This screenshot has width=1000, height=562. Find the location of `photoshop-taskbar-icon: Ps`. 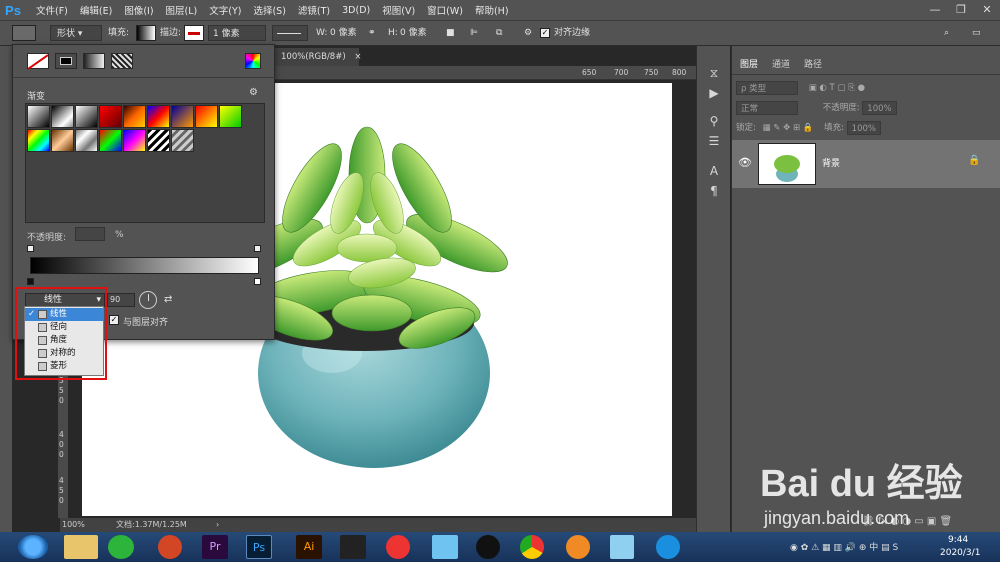

photoshop-taskbar-icon: Ps is located at coordinates (259, 547).